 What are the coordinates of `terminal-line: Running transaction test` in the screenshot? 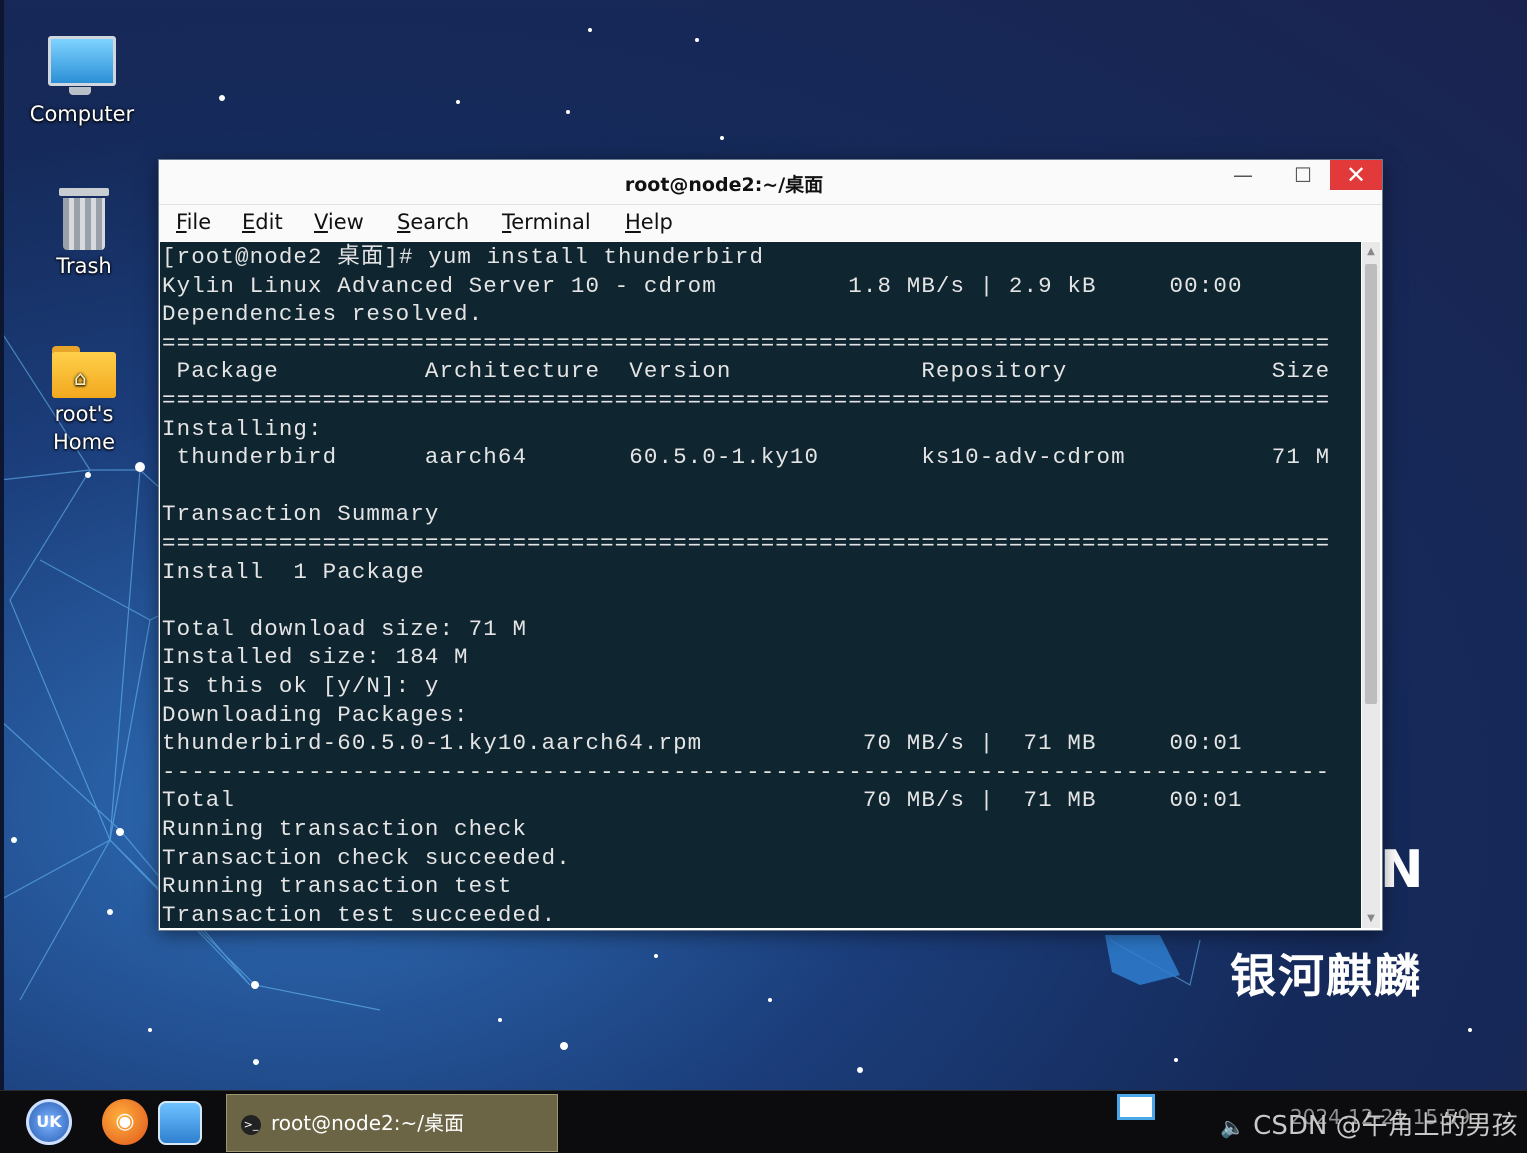 It's located at (337, 886).